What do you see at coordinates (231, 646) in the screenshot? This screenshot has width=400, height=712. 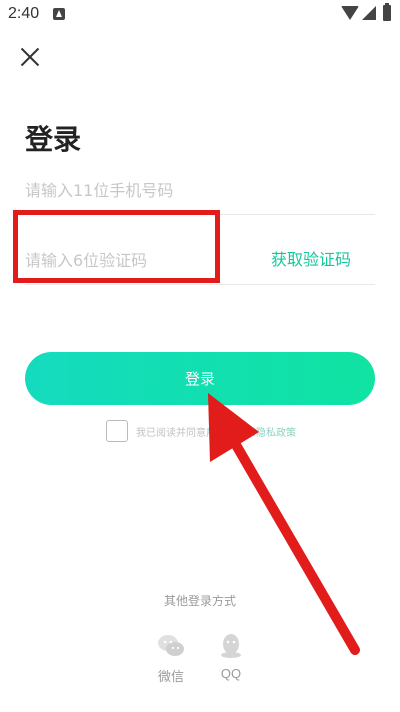 I see `qq-icon` at bounding box center [231, 646].